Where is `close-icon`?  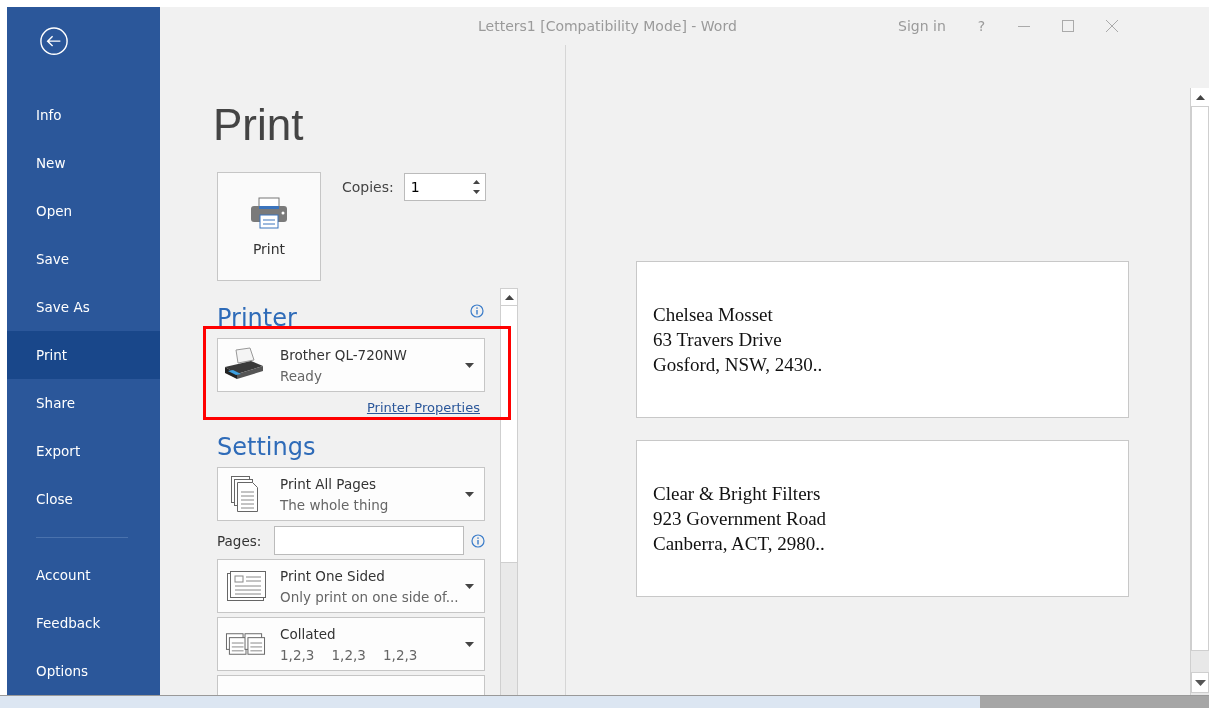 close-icon is located at coordinates (1112, 26).